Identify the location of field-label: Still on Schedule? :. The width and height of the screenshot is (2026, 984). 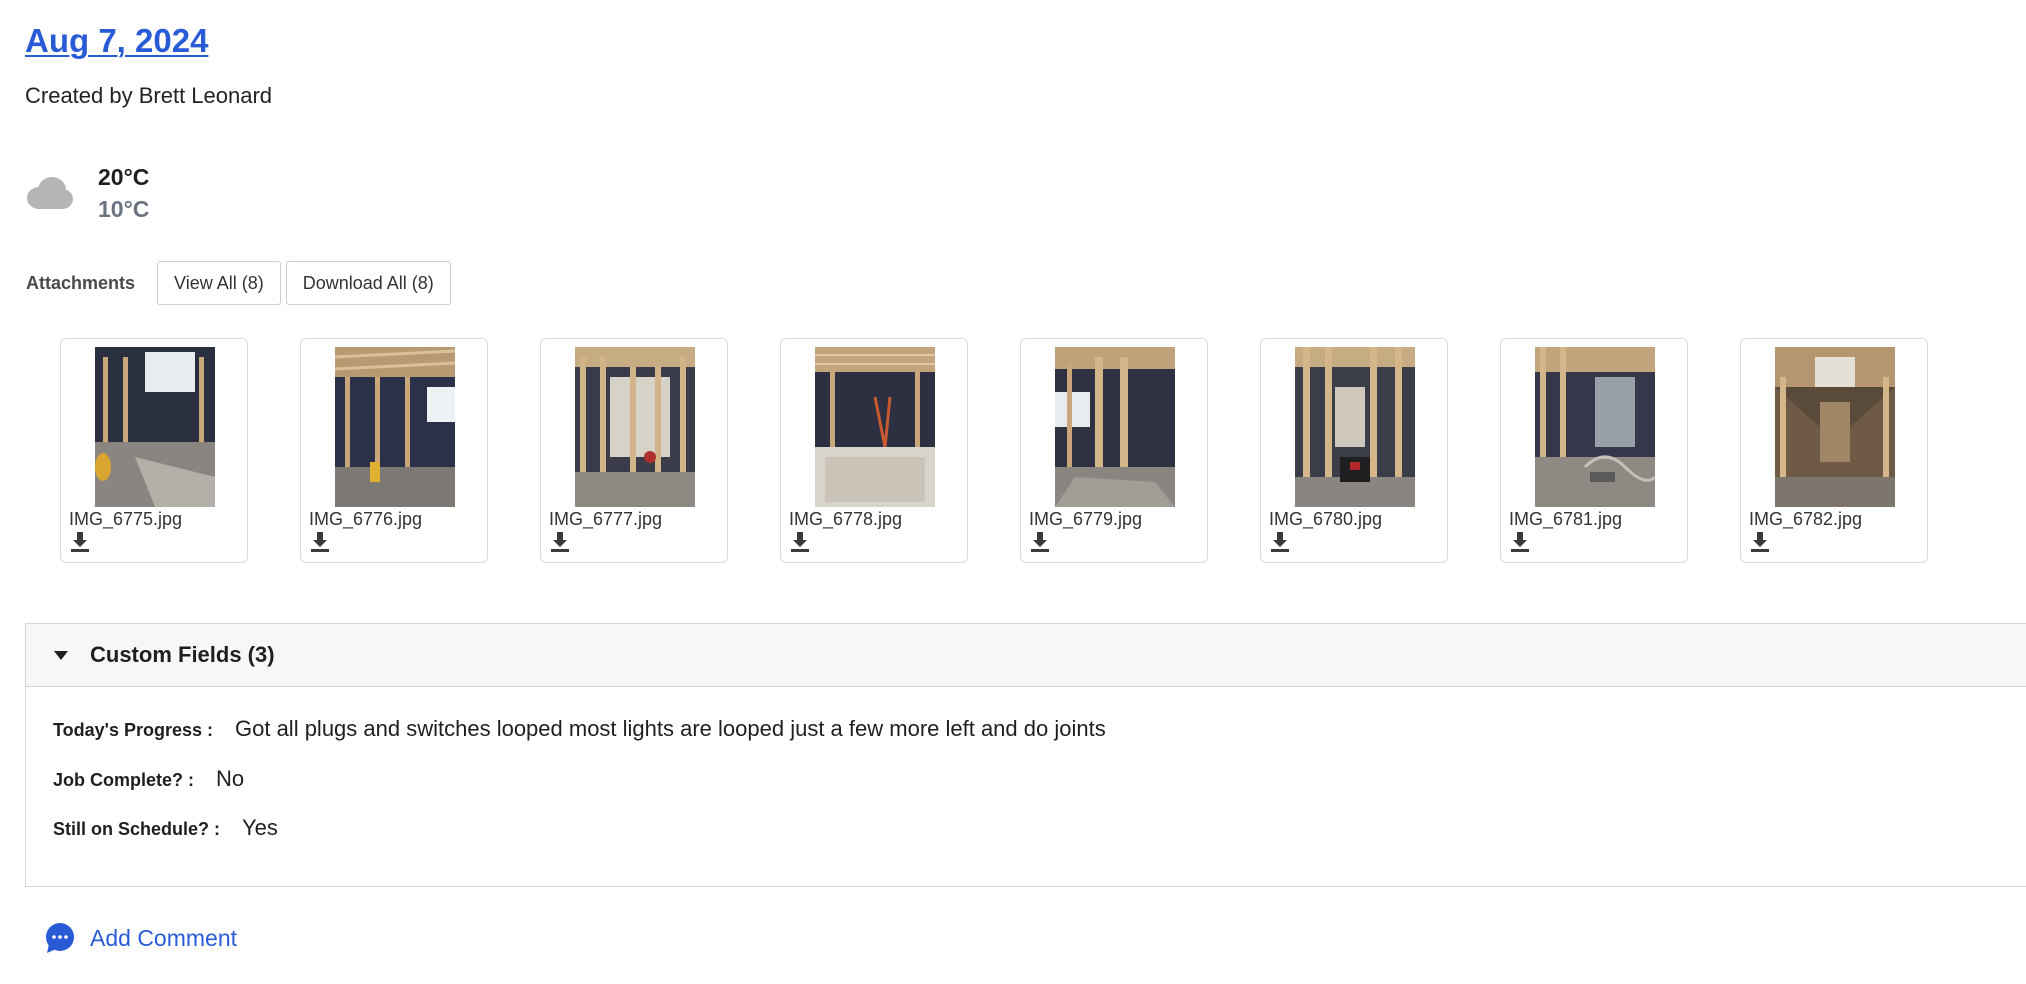
(137, 829).